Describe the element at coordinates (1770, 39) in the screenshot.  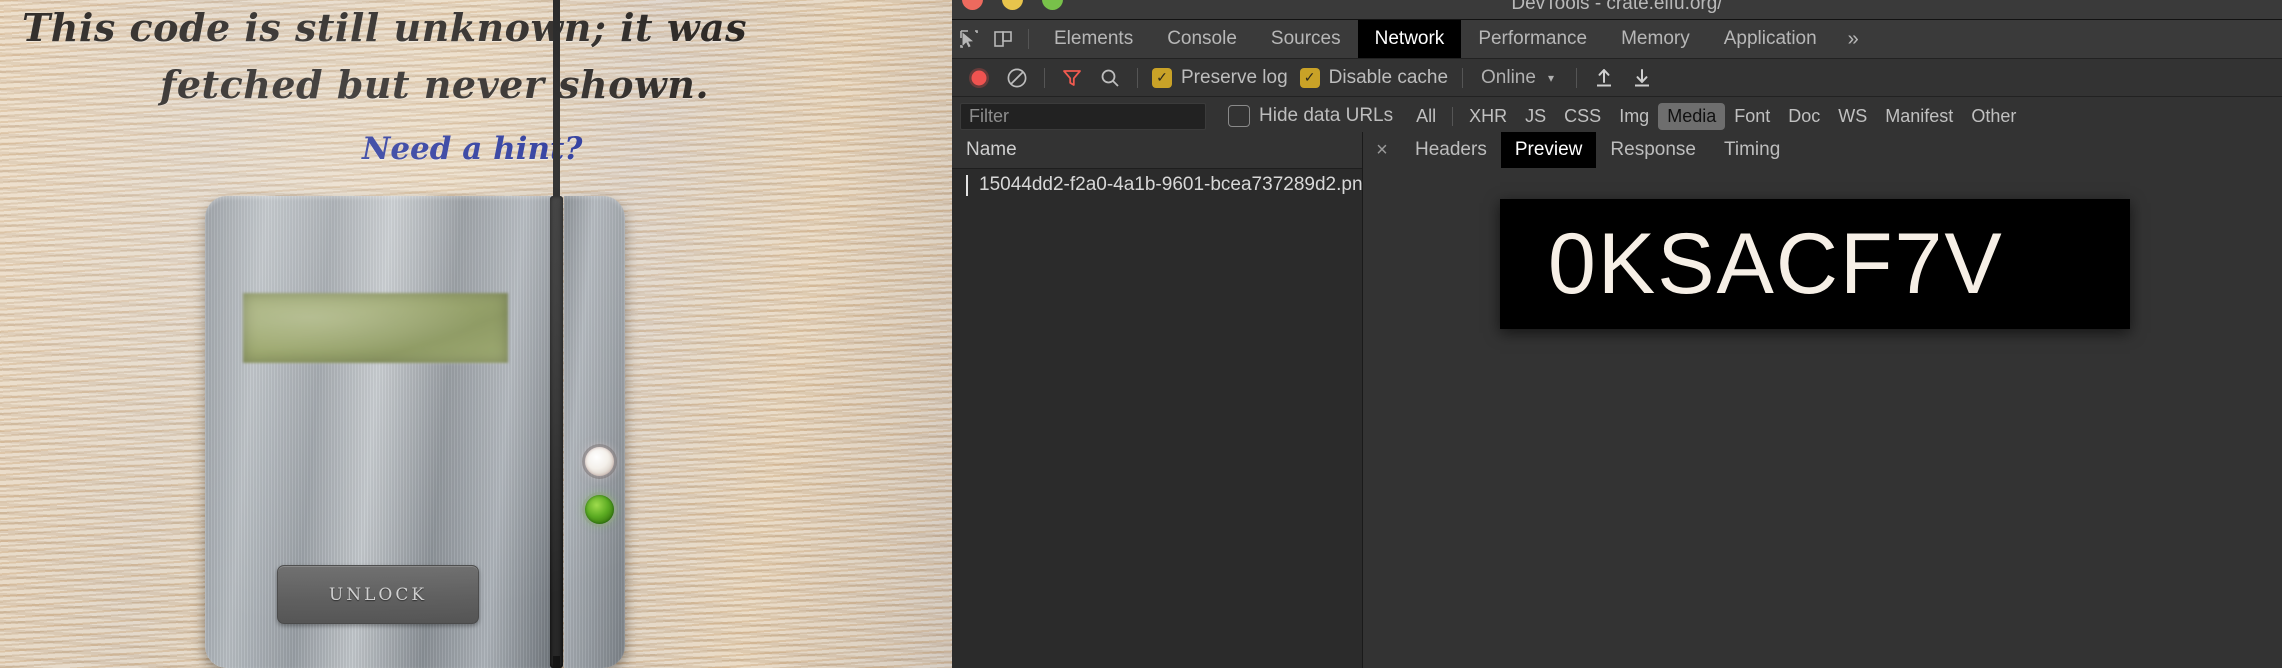
I see `tab-application: Application` at that location.